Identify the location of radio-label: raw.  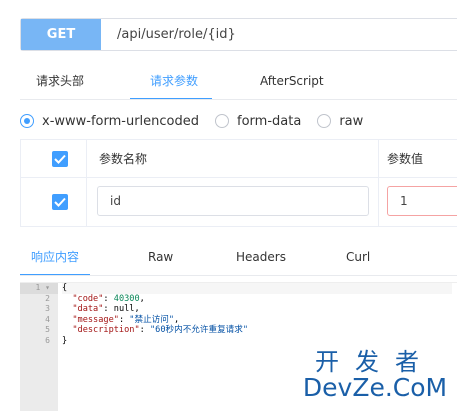
(351, 121).